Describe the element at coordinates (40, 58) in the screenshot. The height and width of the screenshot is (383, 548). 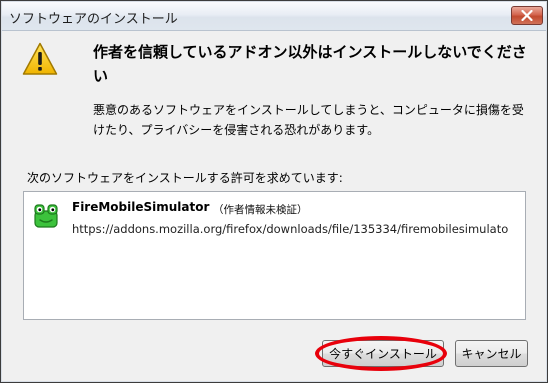
I see `warning-icon` at that location.